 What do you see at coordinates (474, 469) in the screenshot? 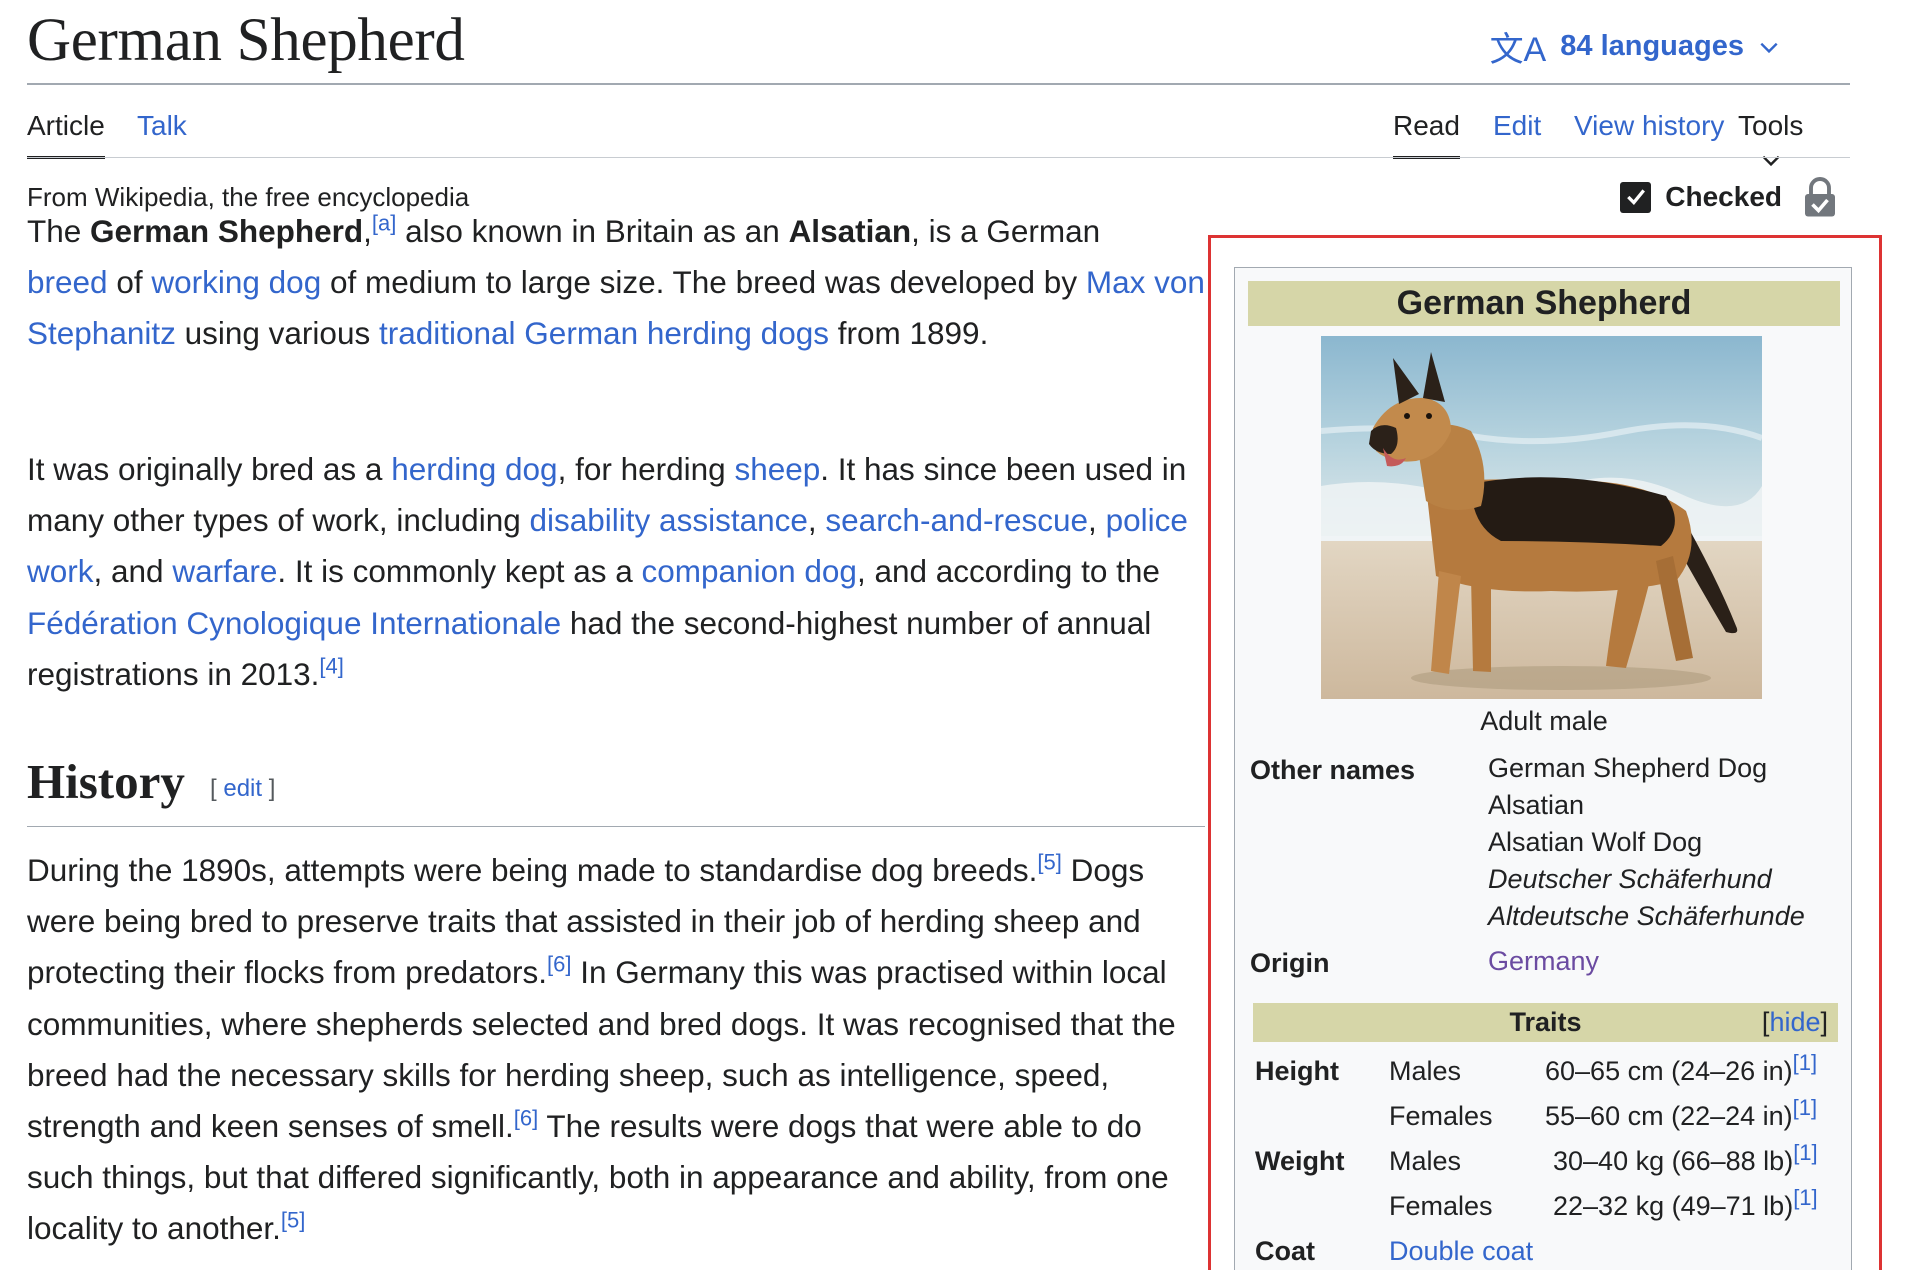
I see `link-herding-dog: herding dog` at bounding box center [474, 469].